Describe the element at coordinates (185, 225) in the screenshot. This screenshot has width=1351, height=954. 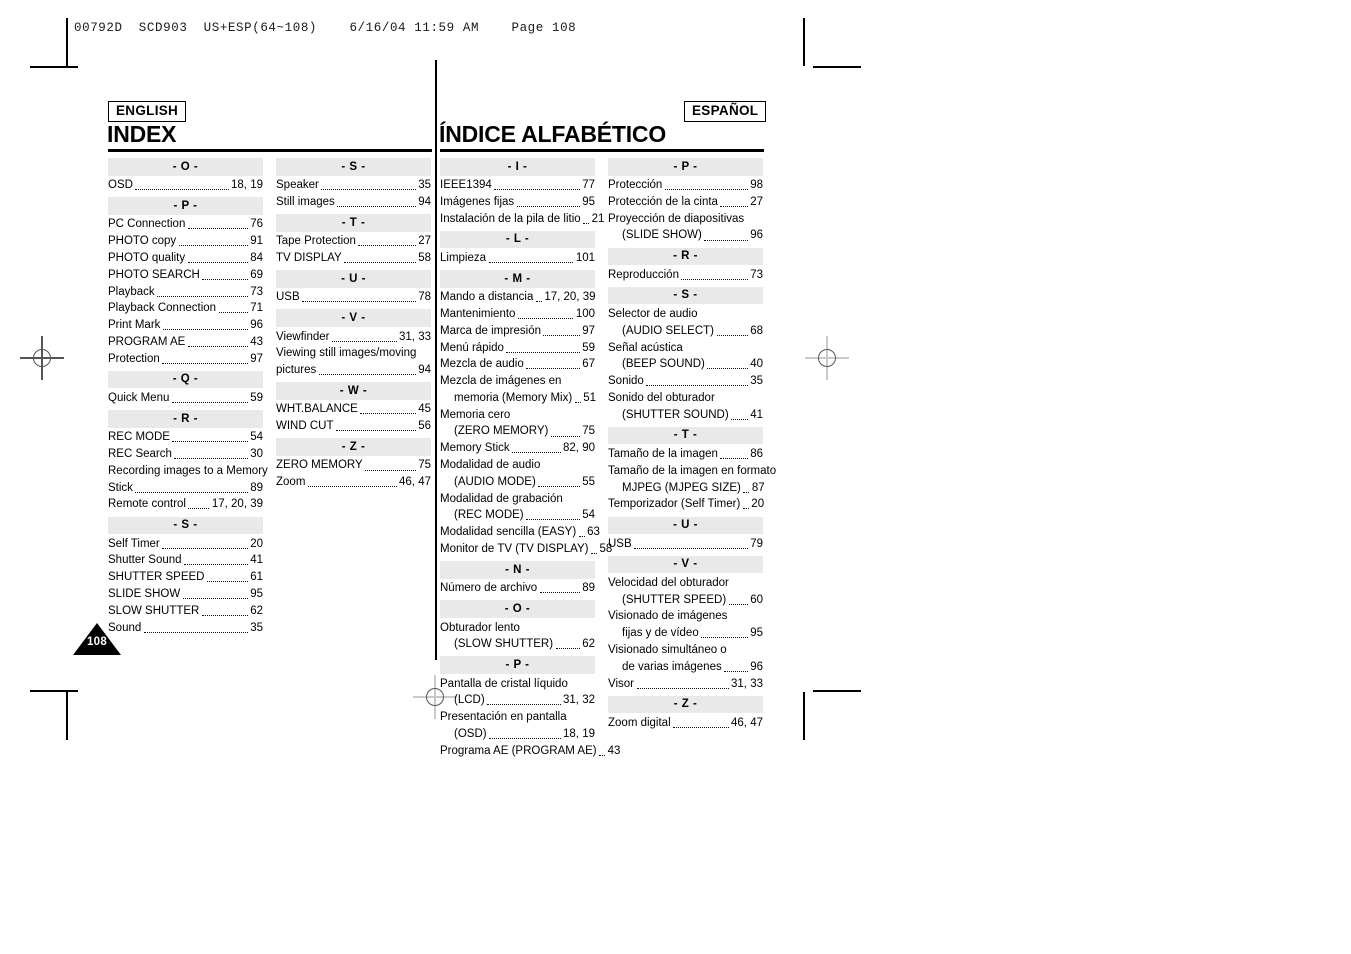
I see `index-entry: PC Connection 76` at that location.